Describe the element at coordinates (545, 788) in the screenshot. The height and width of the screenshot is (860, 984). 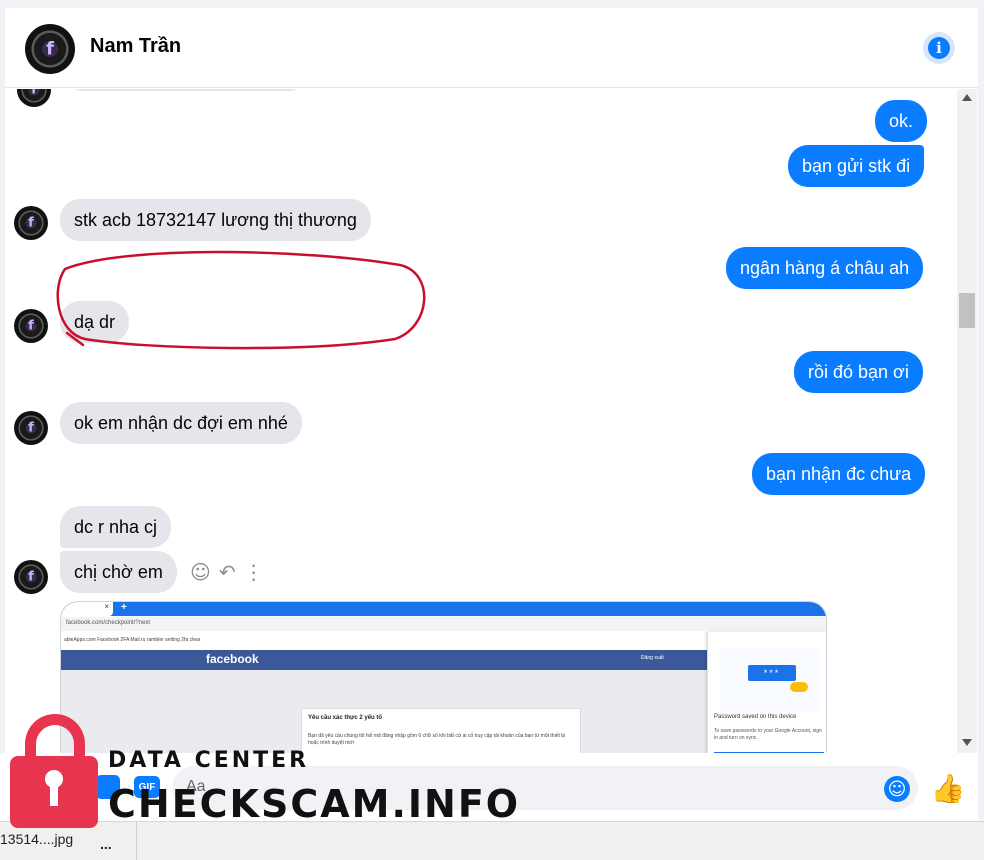
I see `message-input: Aa` at that location.